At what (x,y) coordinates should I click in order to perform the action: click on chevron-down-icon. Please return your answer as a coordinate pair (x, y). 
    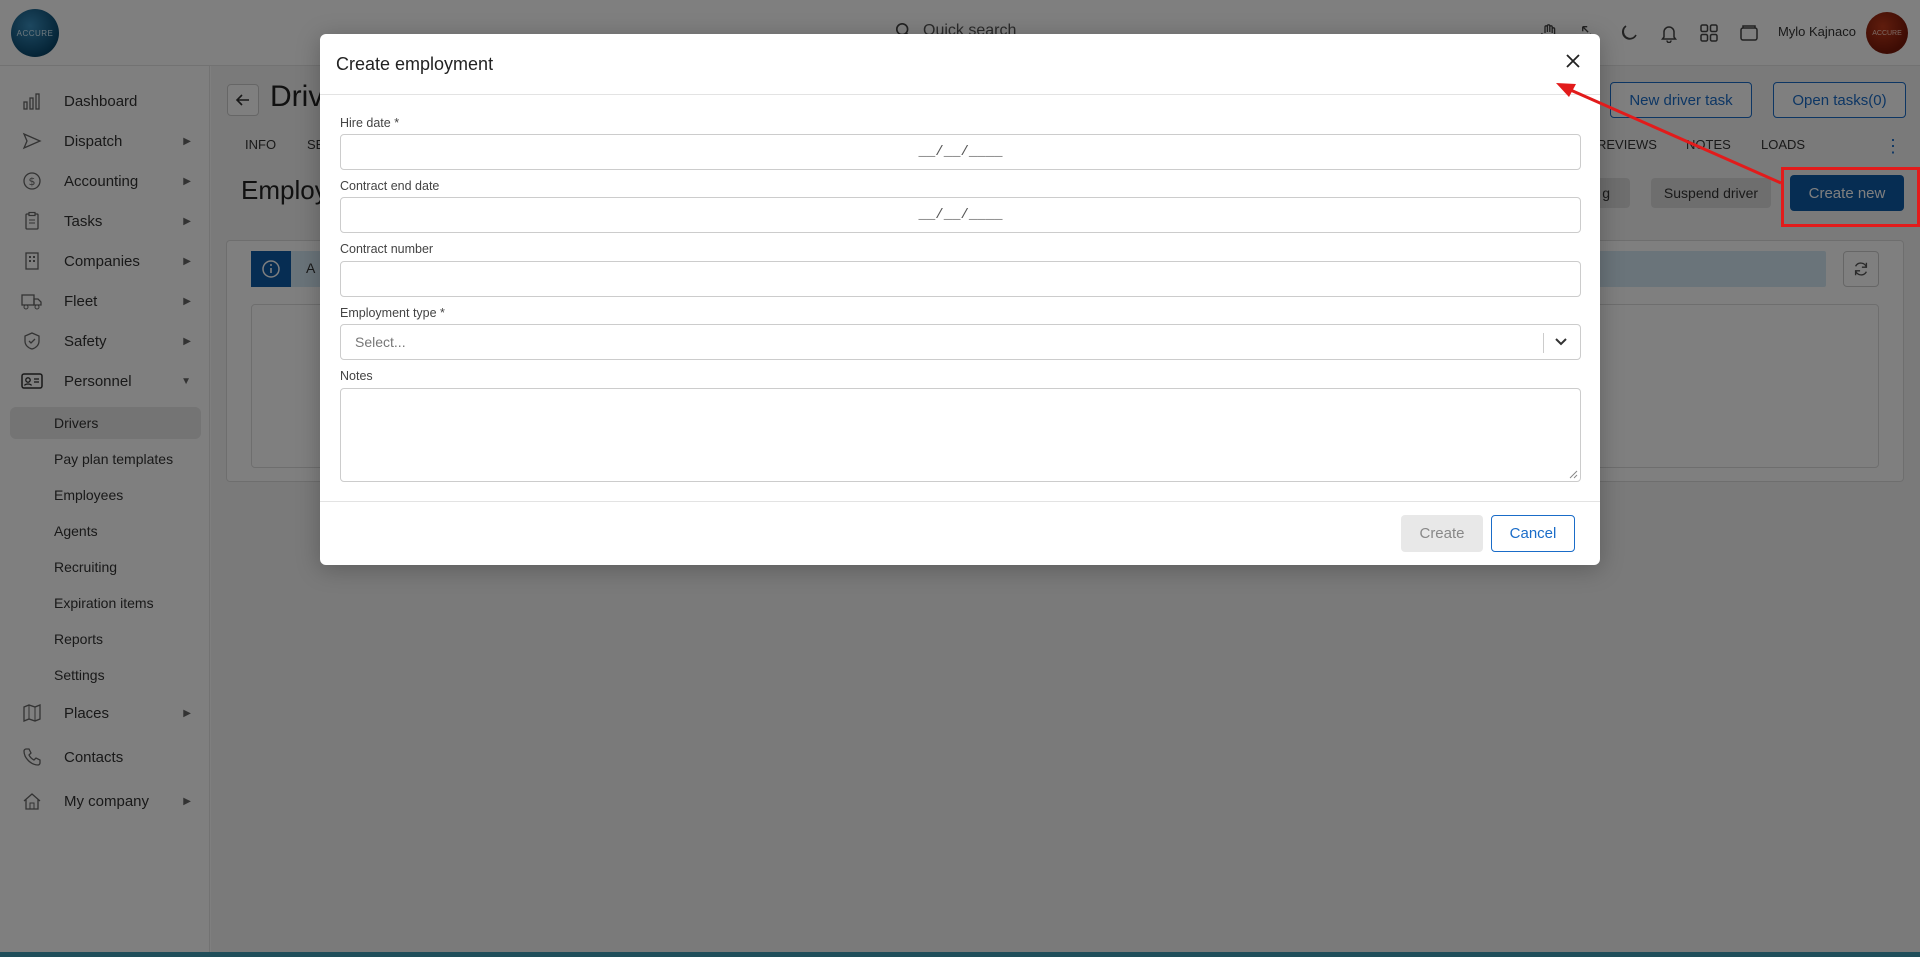
    Looking at the image, I should click on (1561, 342).